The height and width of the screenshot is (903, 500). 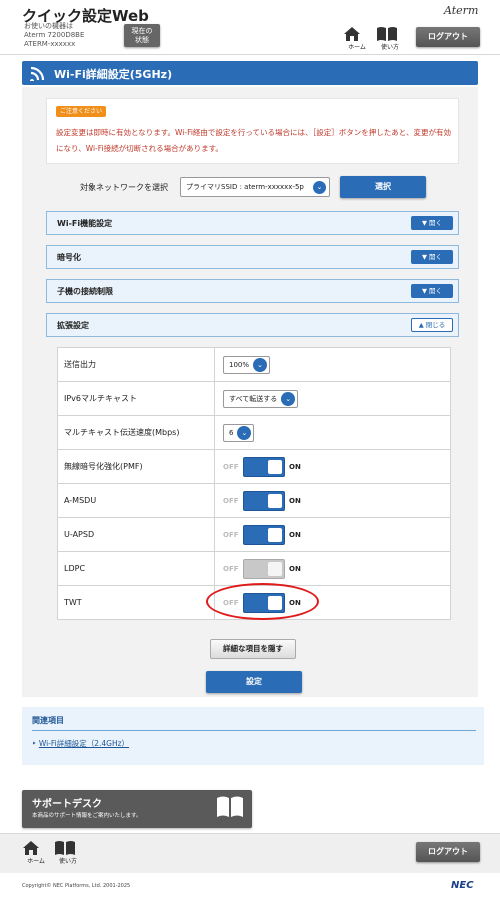 I want to click on related-title: 関連項目, so click(x=48, y=720).